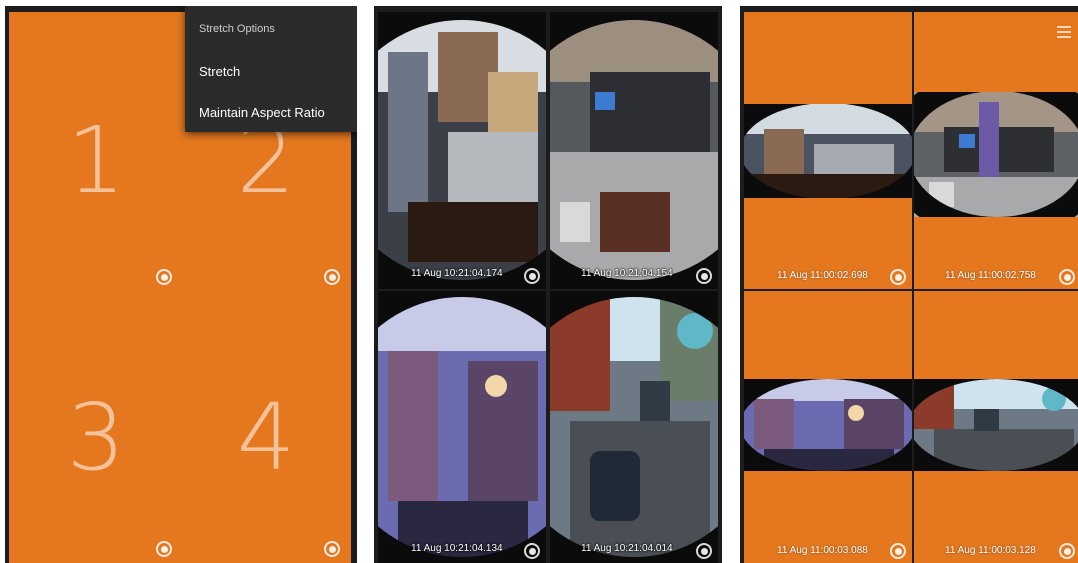  What do you see at coordinates (457, 273) in the screenshot?
I see `timestamp: 11 Aug 10:21:04.174` at bounding box center [457, 273].